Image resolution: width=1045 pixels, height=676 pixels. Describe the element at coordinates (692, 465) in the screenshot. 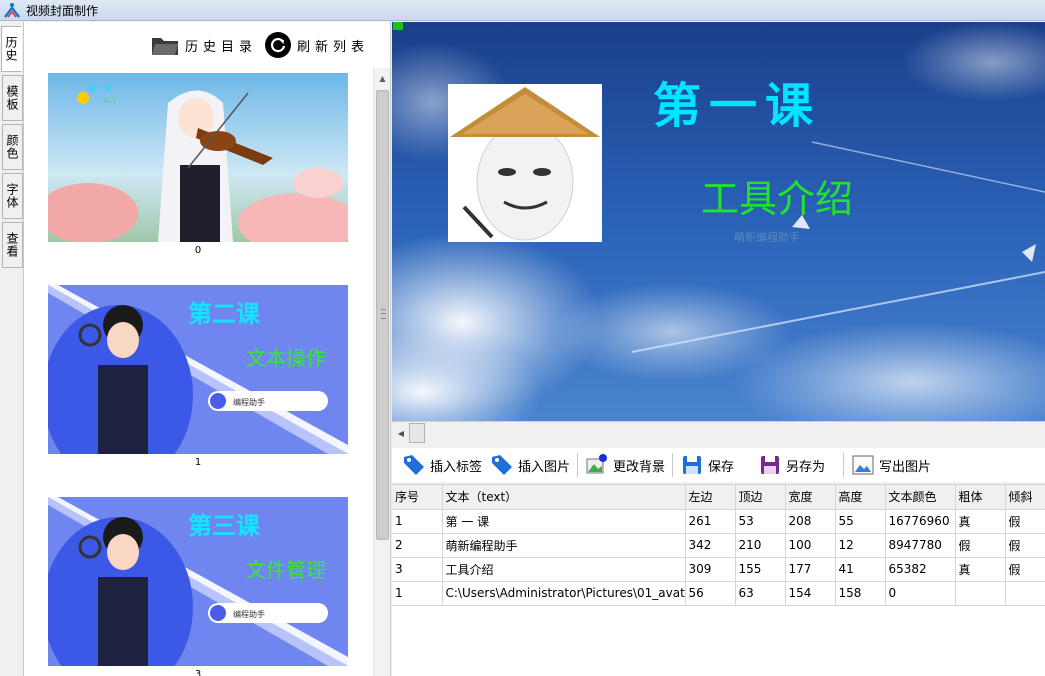

I see `save-icon` at that location.